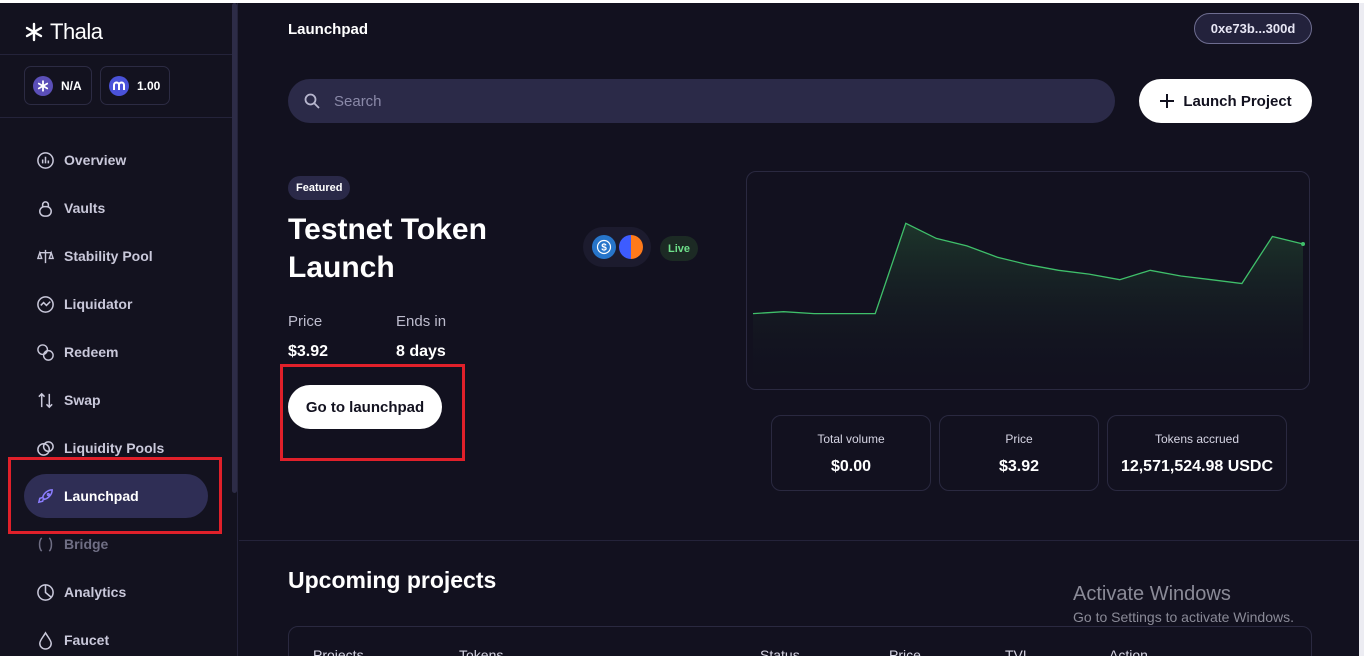  I want to click on liquidator-icon, so click(45, 304).